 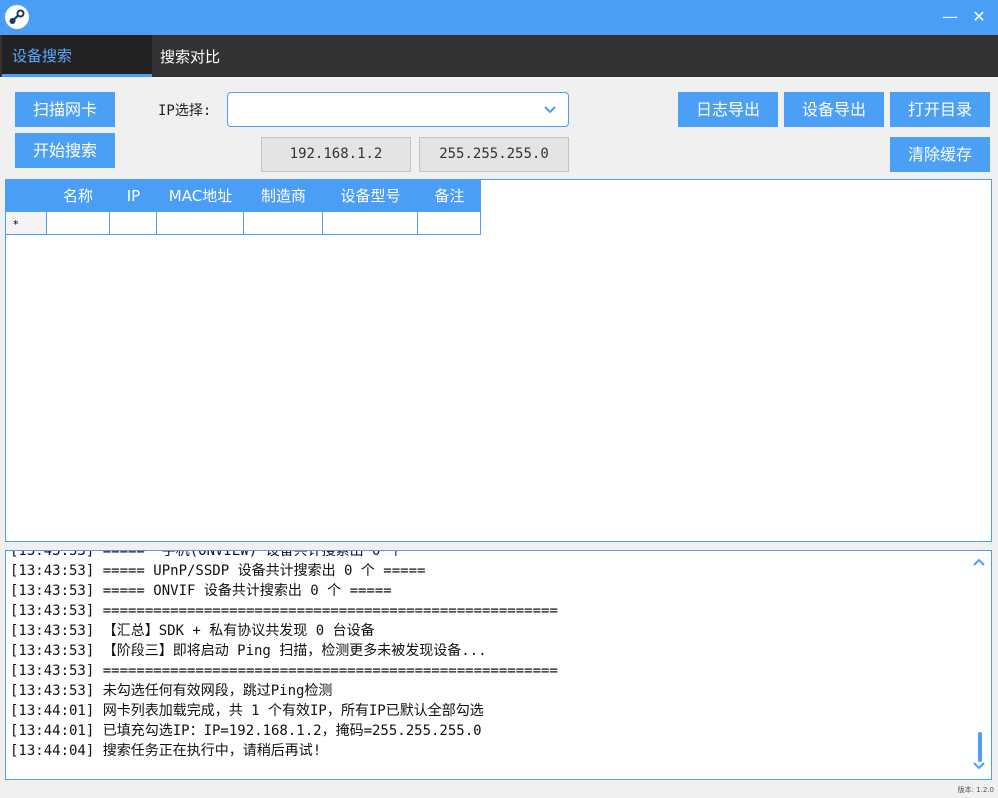 What do you see at coordinates (206, 554) in the screenshot?
I see `log-line: [13:43:53] ===== 手机(ONVIEW) 设备共计搜索出 0 个` at bounding box center [206, 554].